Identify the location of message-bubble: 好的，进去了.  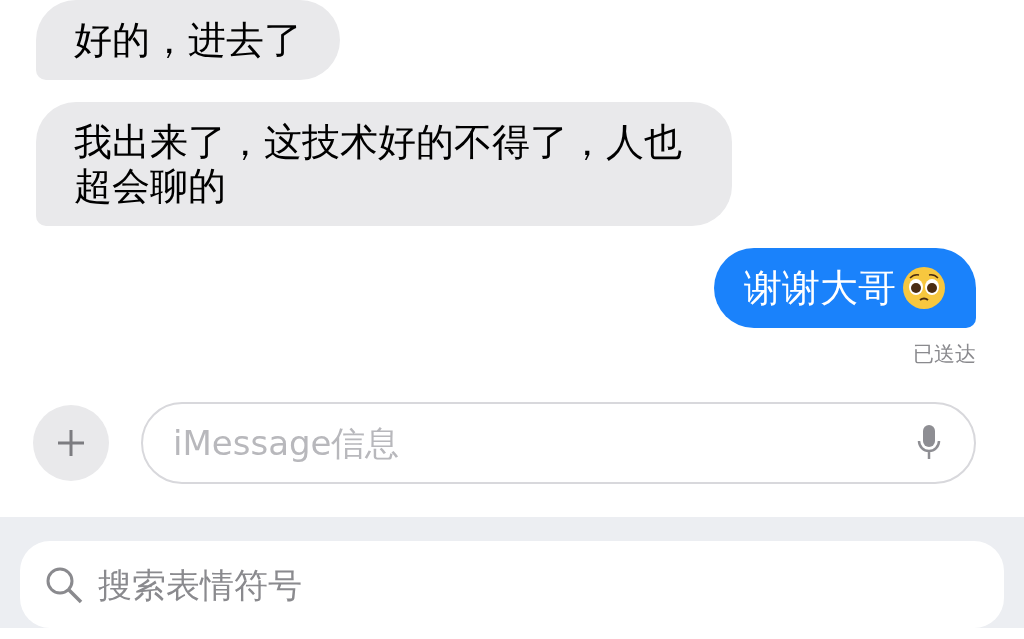
(188, 40).